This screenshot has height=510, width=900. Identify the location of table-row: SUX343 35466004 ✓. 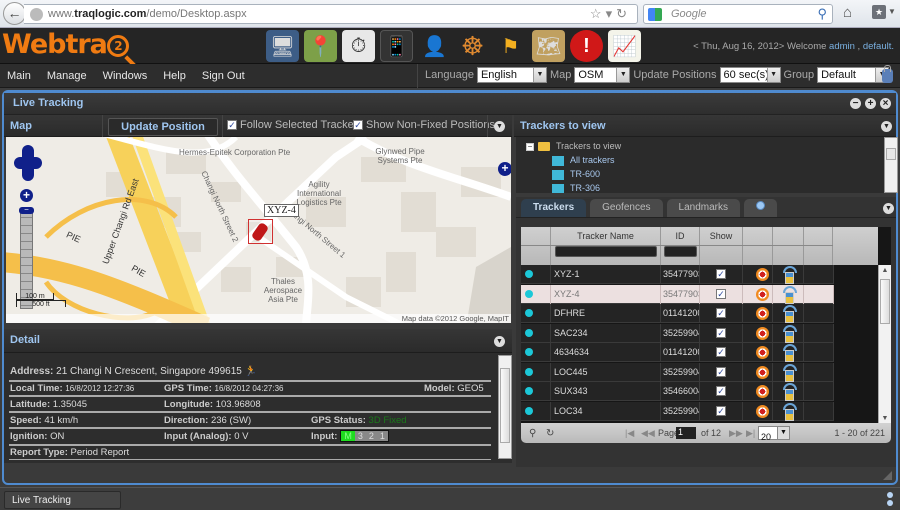
(677, 391).